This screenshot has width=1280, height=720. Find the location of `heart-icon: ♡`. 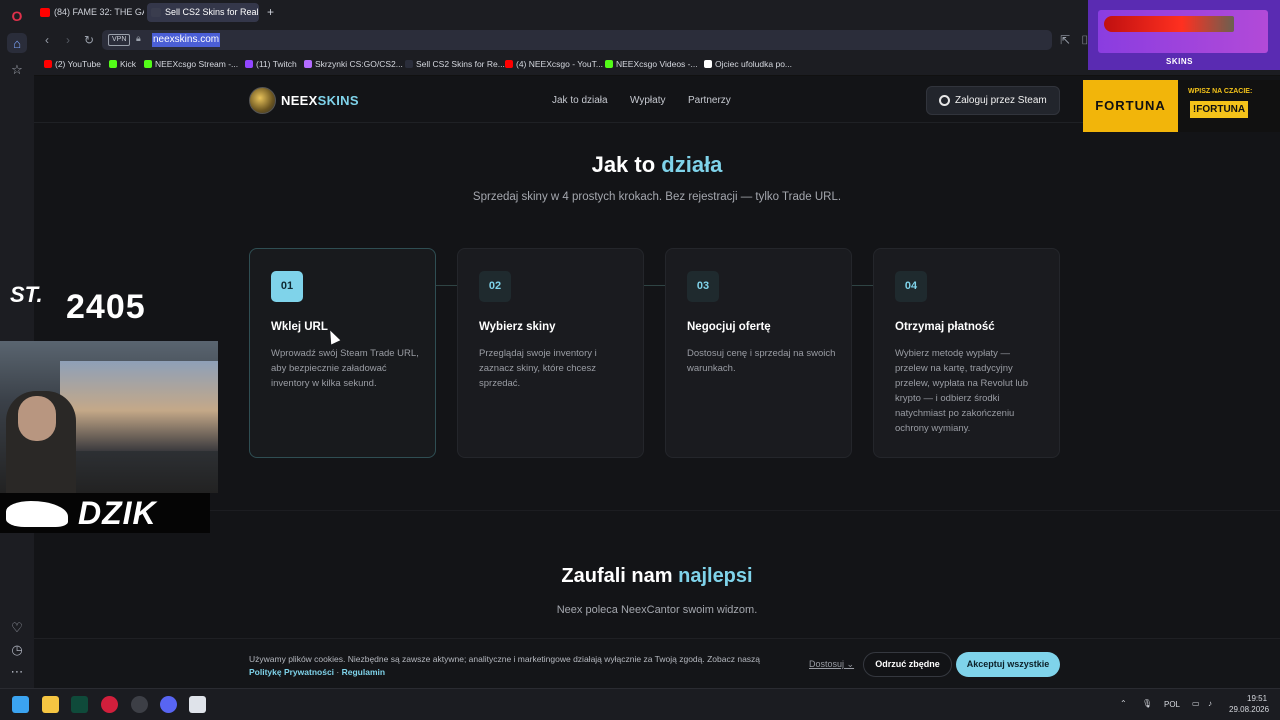

heart-icon: ♡ is located at coordinates (17, 628).